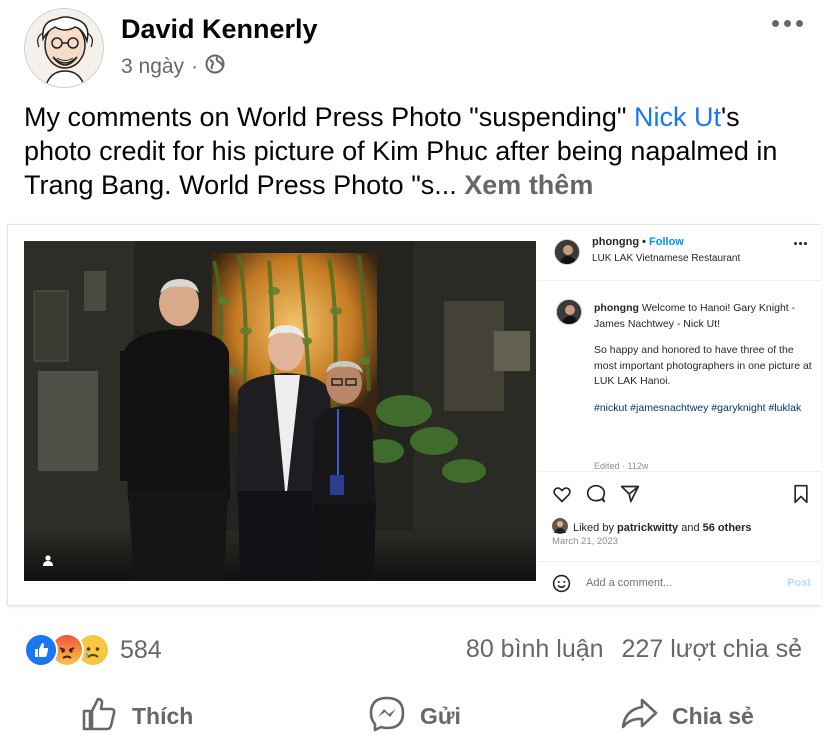 Image resolution: width=827 pixels, height=743 pixels. Describe the element at coordinates (440, 716) in the screenshot. I see `send-label: Gửi` at that location.